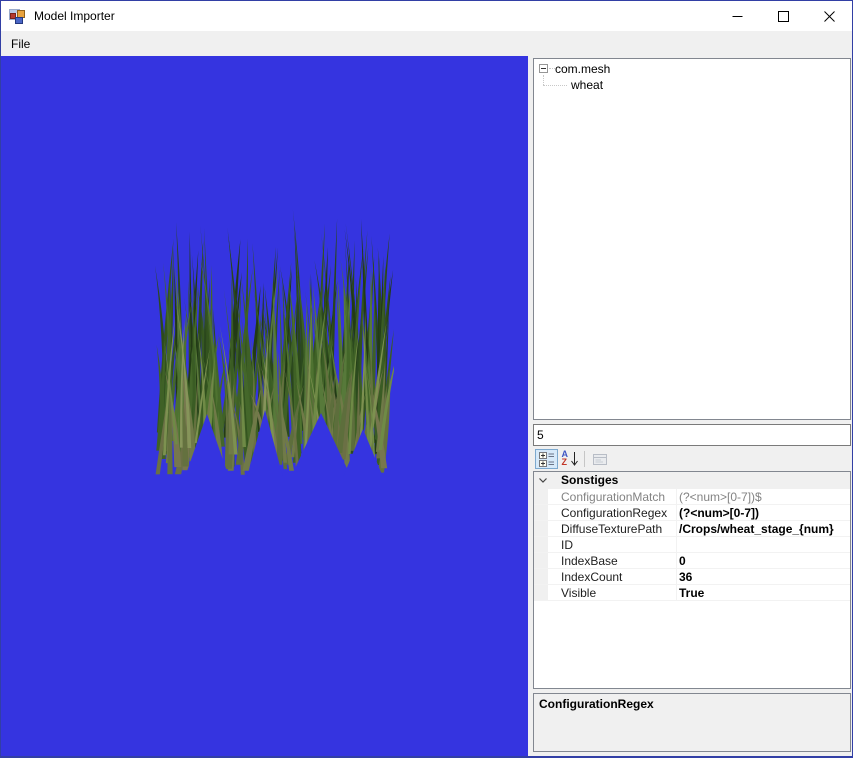 This screenshot has width=853, height=758. I want to click on close-icon, so click(829, 16).